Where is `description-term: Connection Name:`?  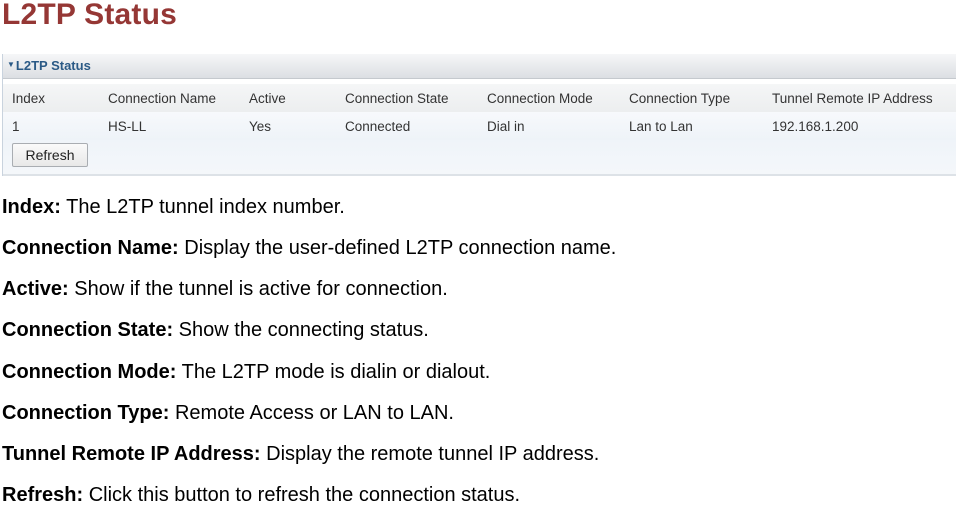 description-term: Connection Name: is located at coordinates (90, 248).